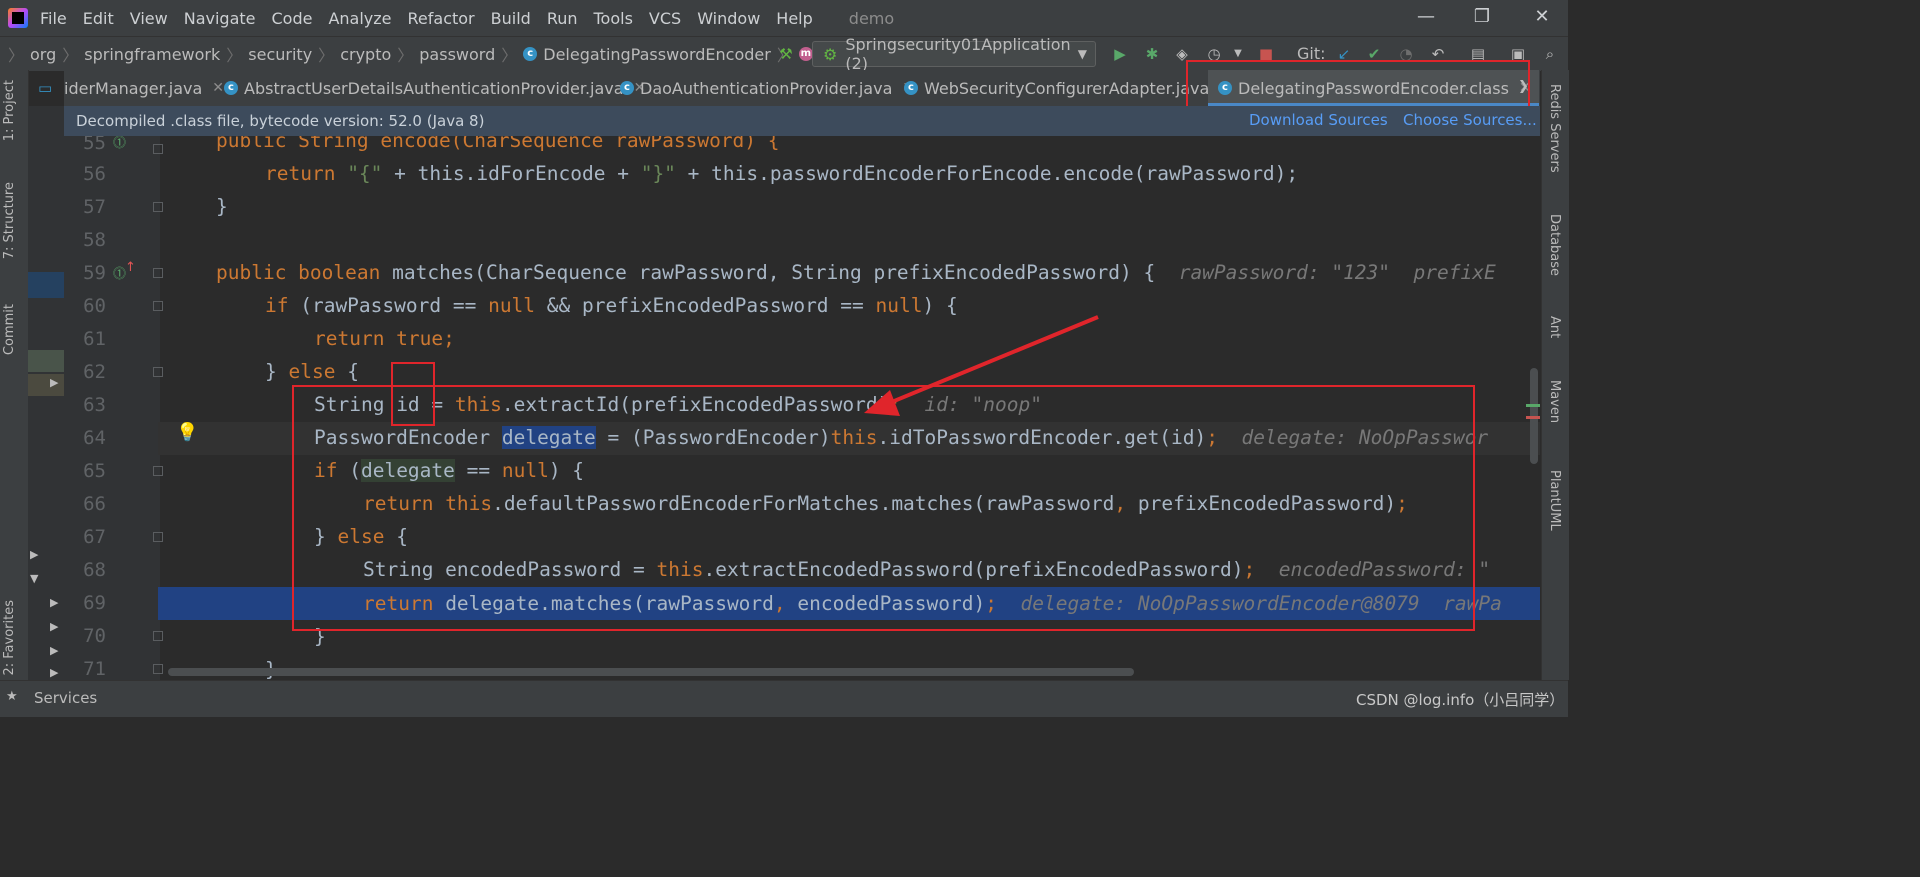  I want to click on arrow-head, so click(882, 403).